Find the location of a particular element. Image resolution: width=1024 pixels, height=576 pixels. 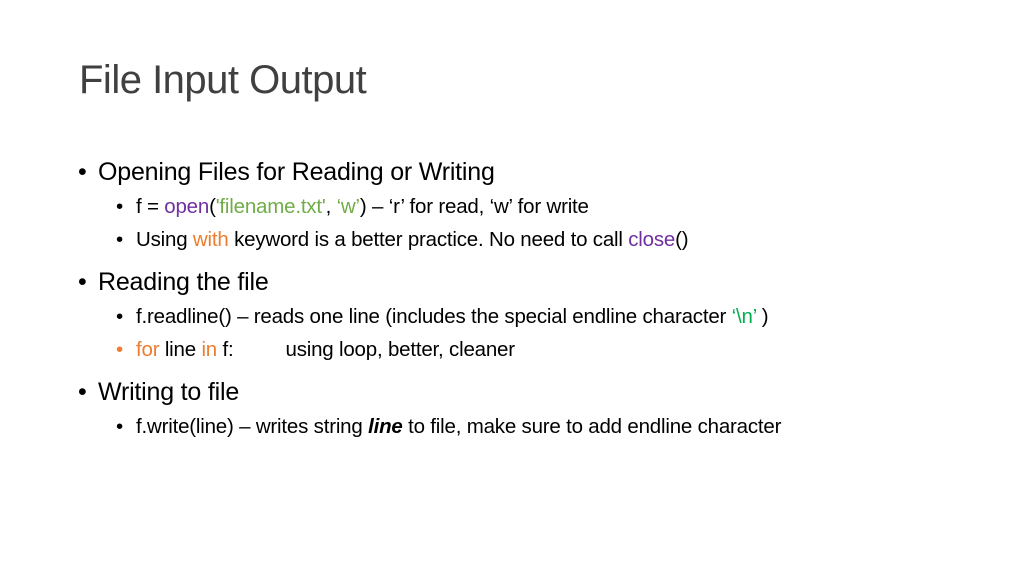

string-mode: ‘w’ is located at coordinates (348, 206).